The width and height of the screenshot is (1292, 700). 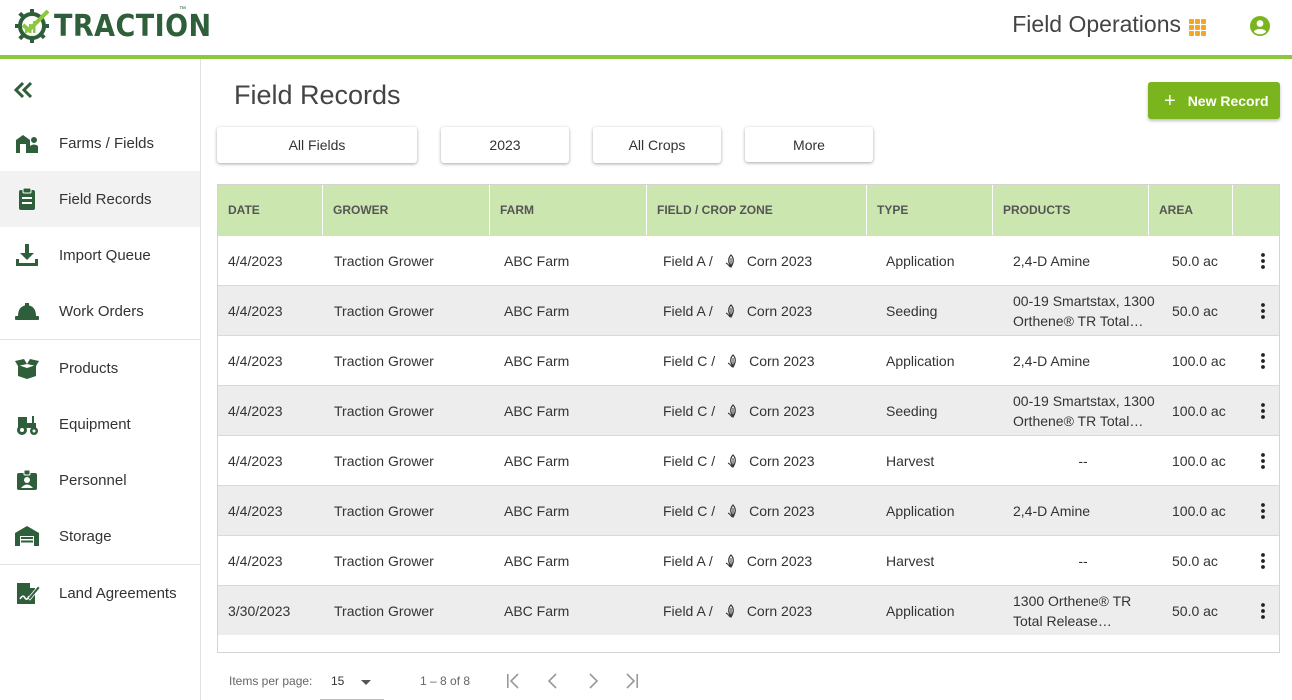 What do you see at coordinates (1072, 601) in the screenshot?
I see `product-line: 1300 Orthene® TR` at bounding box center [1072, 601].